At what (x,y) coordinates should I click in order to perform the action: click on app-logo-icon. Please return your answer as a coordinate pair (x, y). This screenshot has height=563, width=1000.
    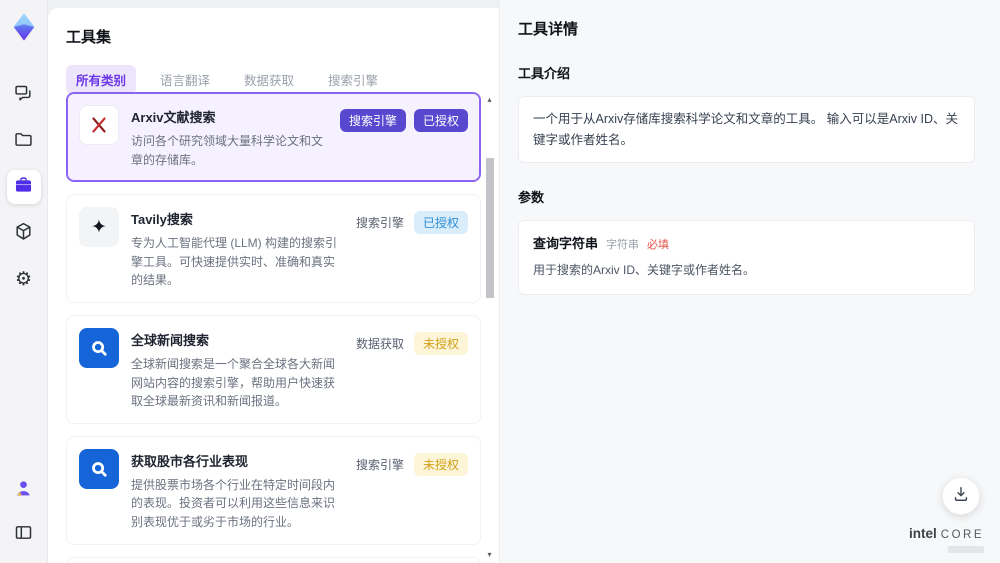
    Looking at the image, I should click on (24, 27).